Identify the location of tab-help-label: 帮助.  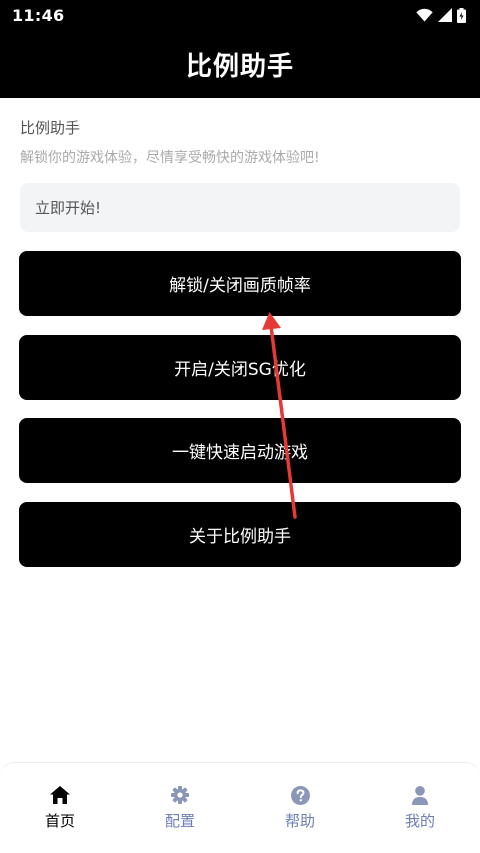
(299, 821).